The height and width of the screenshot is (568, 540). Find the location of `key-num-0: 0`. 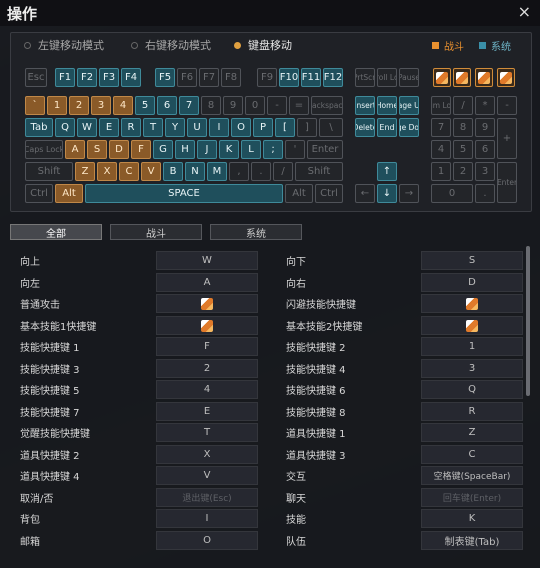

key-num-0: 0 is located at coordinates (452, 193).